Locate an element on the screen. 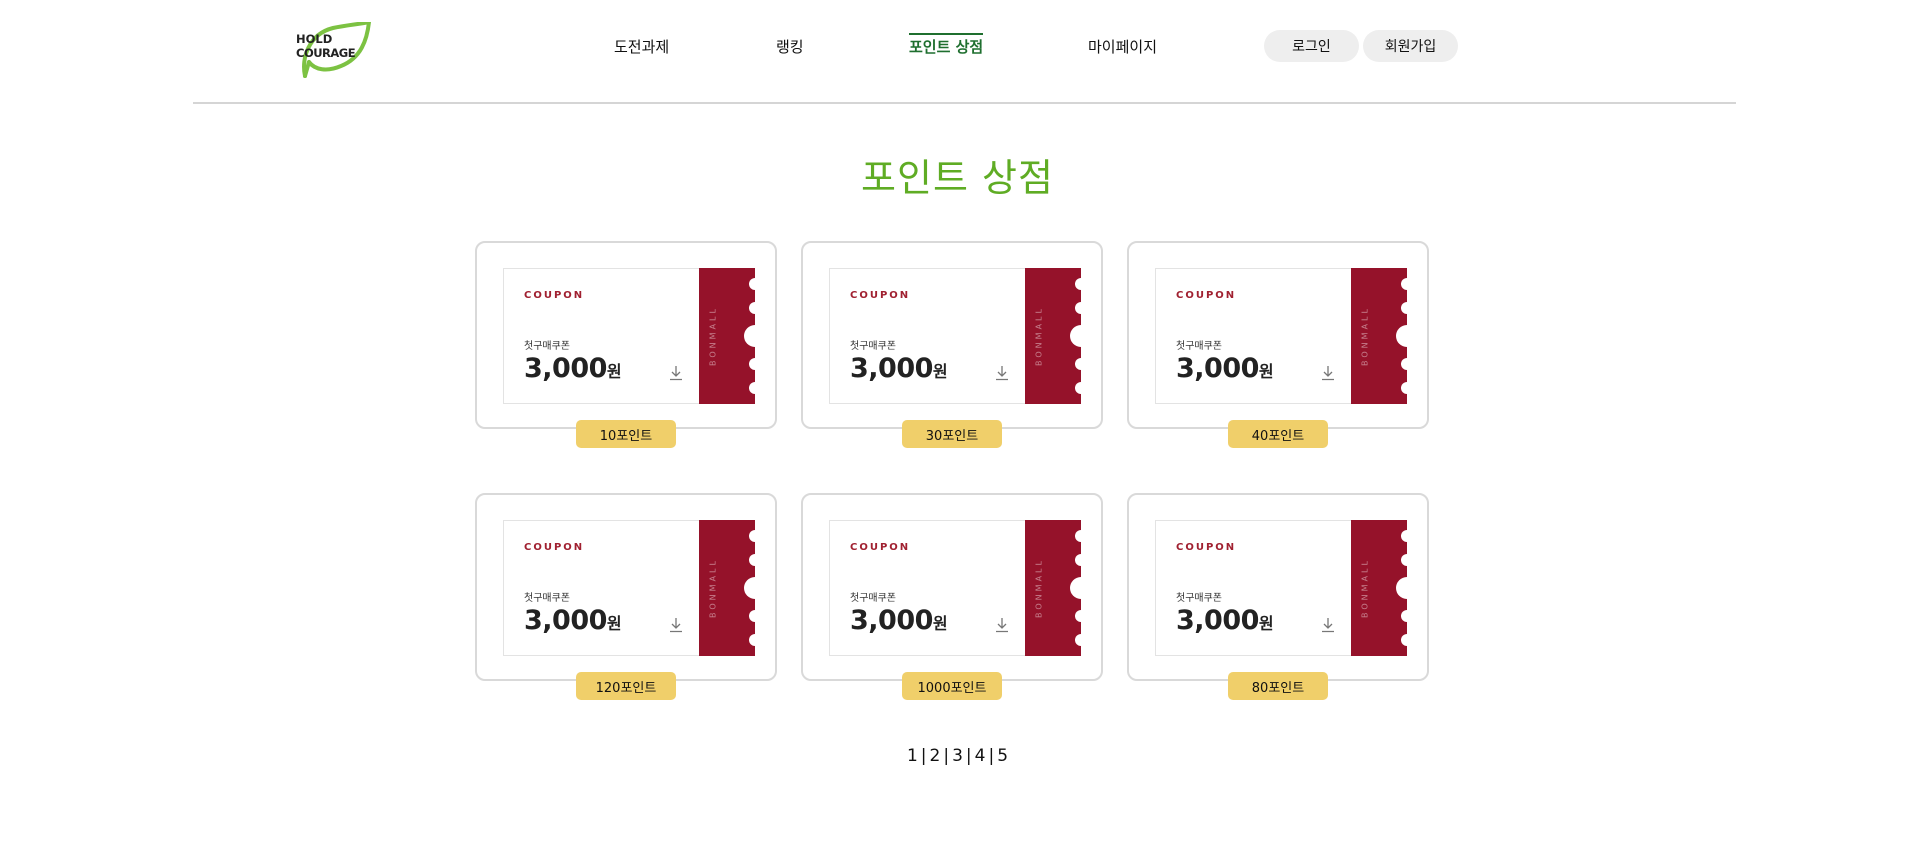  site-logo: HOLD COURAGE is located at coordinates (334, 51).